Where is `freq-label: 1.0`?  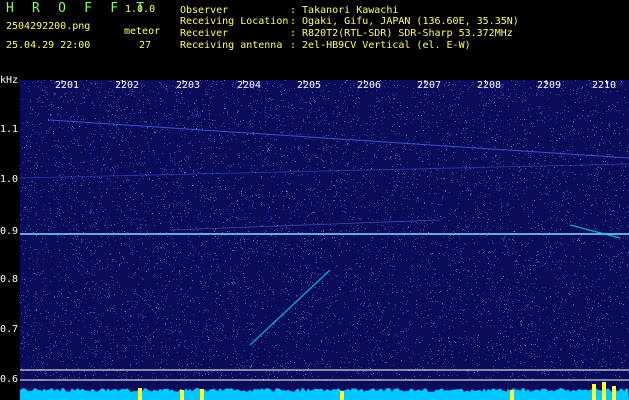 freq-label: 1.0 is located at coordinates (9, 179).